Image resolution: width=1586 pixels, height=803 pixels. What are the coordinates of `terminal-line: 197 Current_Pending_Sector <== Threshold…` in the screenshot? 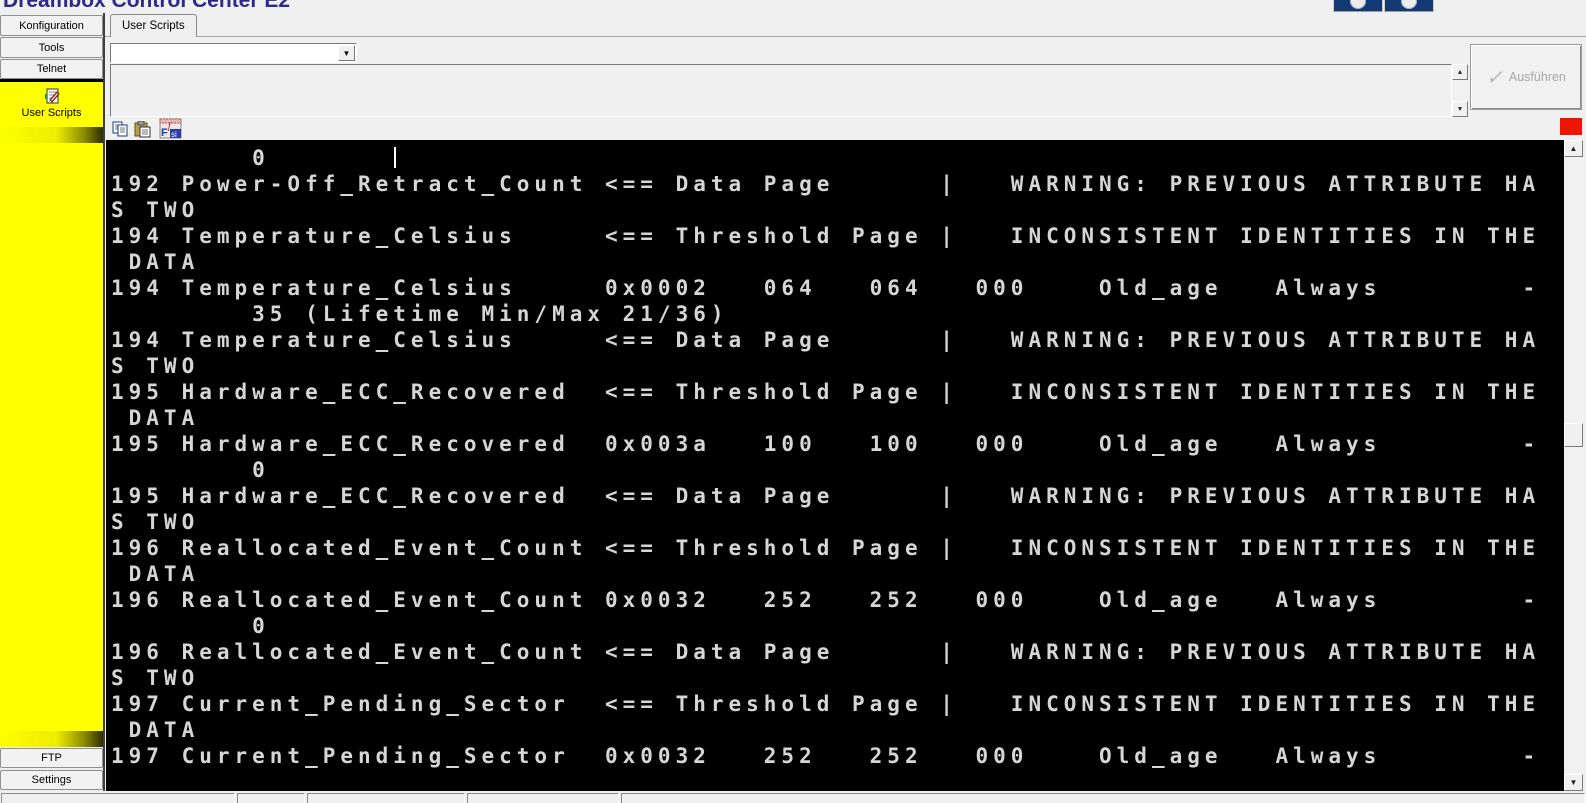 It's located at (826, 704).